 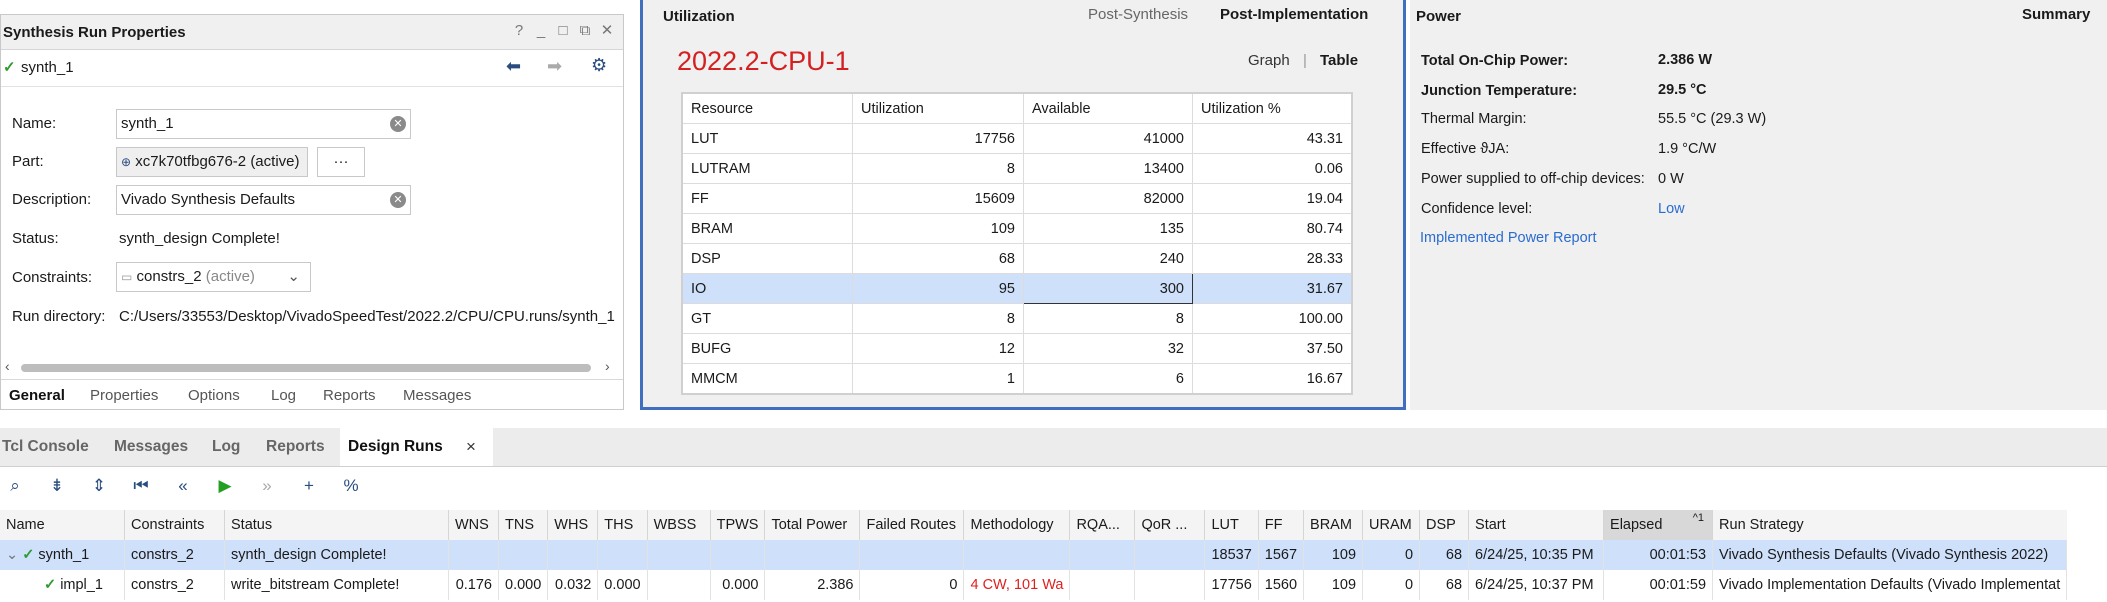 I want to click on table-row: BRAM 109 135 80.74, so click(x=1017, y=228).